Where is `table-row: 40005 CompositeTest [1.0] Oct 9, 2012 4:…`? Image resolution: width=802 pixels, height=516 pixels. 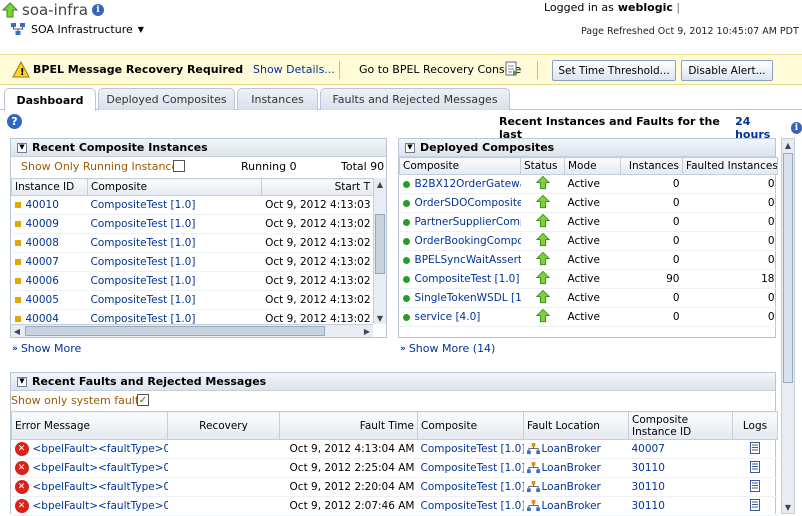 table-row: 40005 CompositeTest [1.0] Oct 9, 2012 4:… is located at coordinates (192, 300).